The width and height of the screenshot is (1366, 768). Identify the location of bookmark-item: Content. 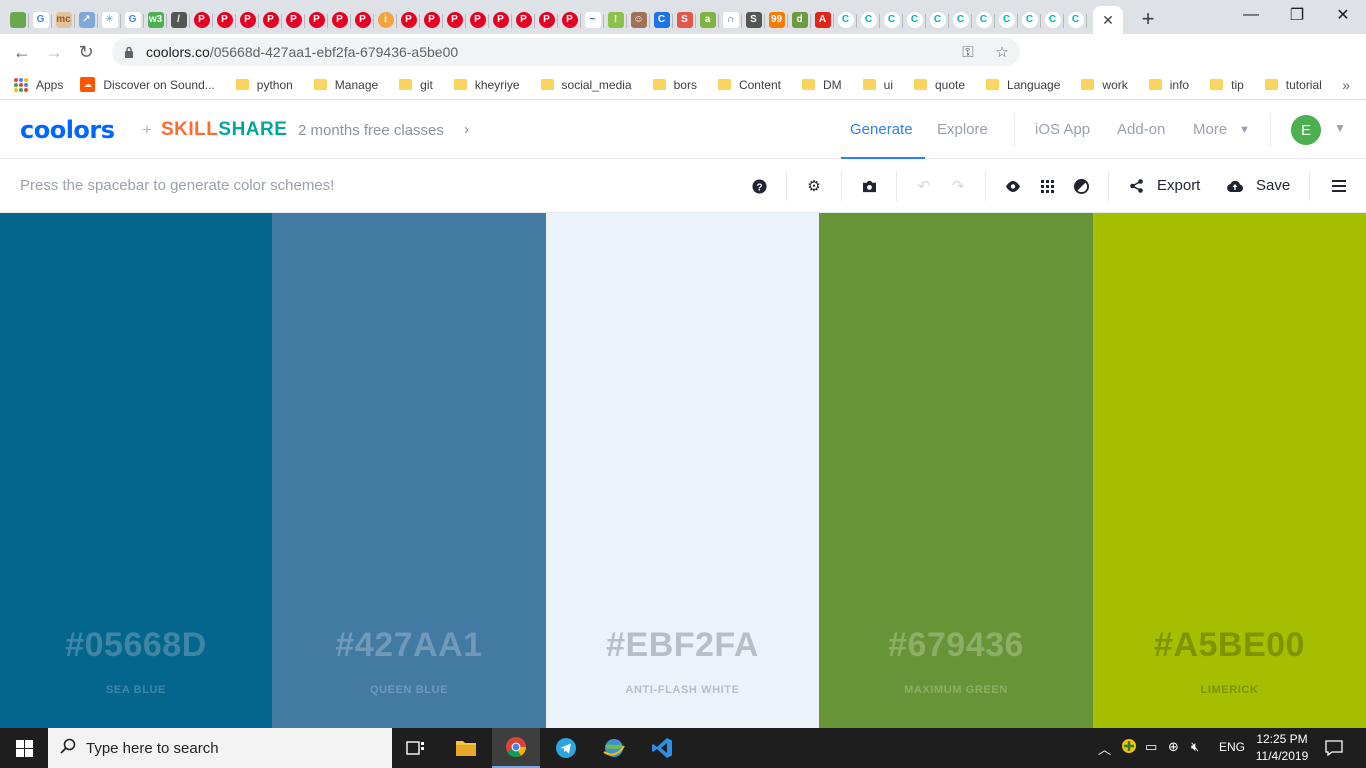
(747, 85).